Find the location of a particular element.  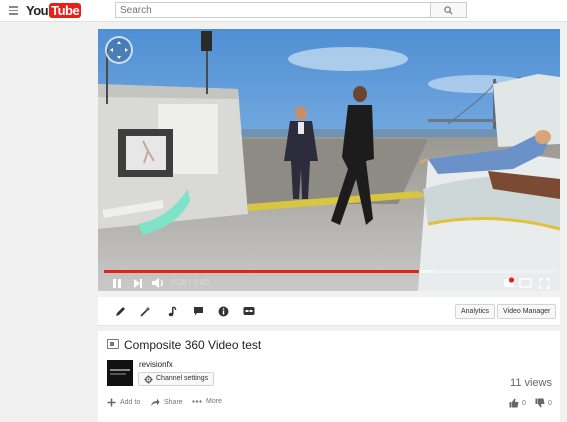

video-title-icon is located at coordinates (113, 344).